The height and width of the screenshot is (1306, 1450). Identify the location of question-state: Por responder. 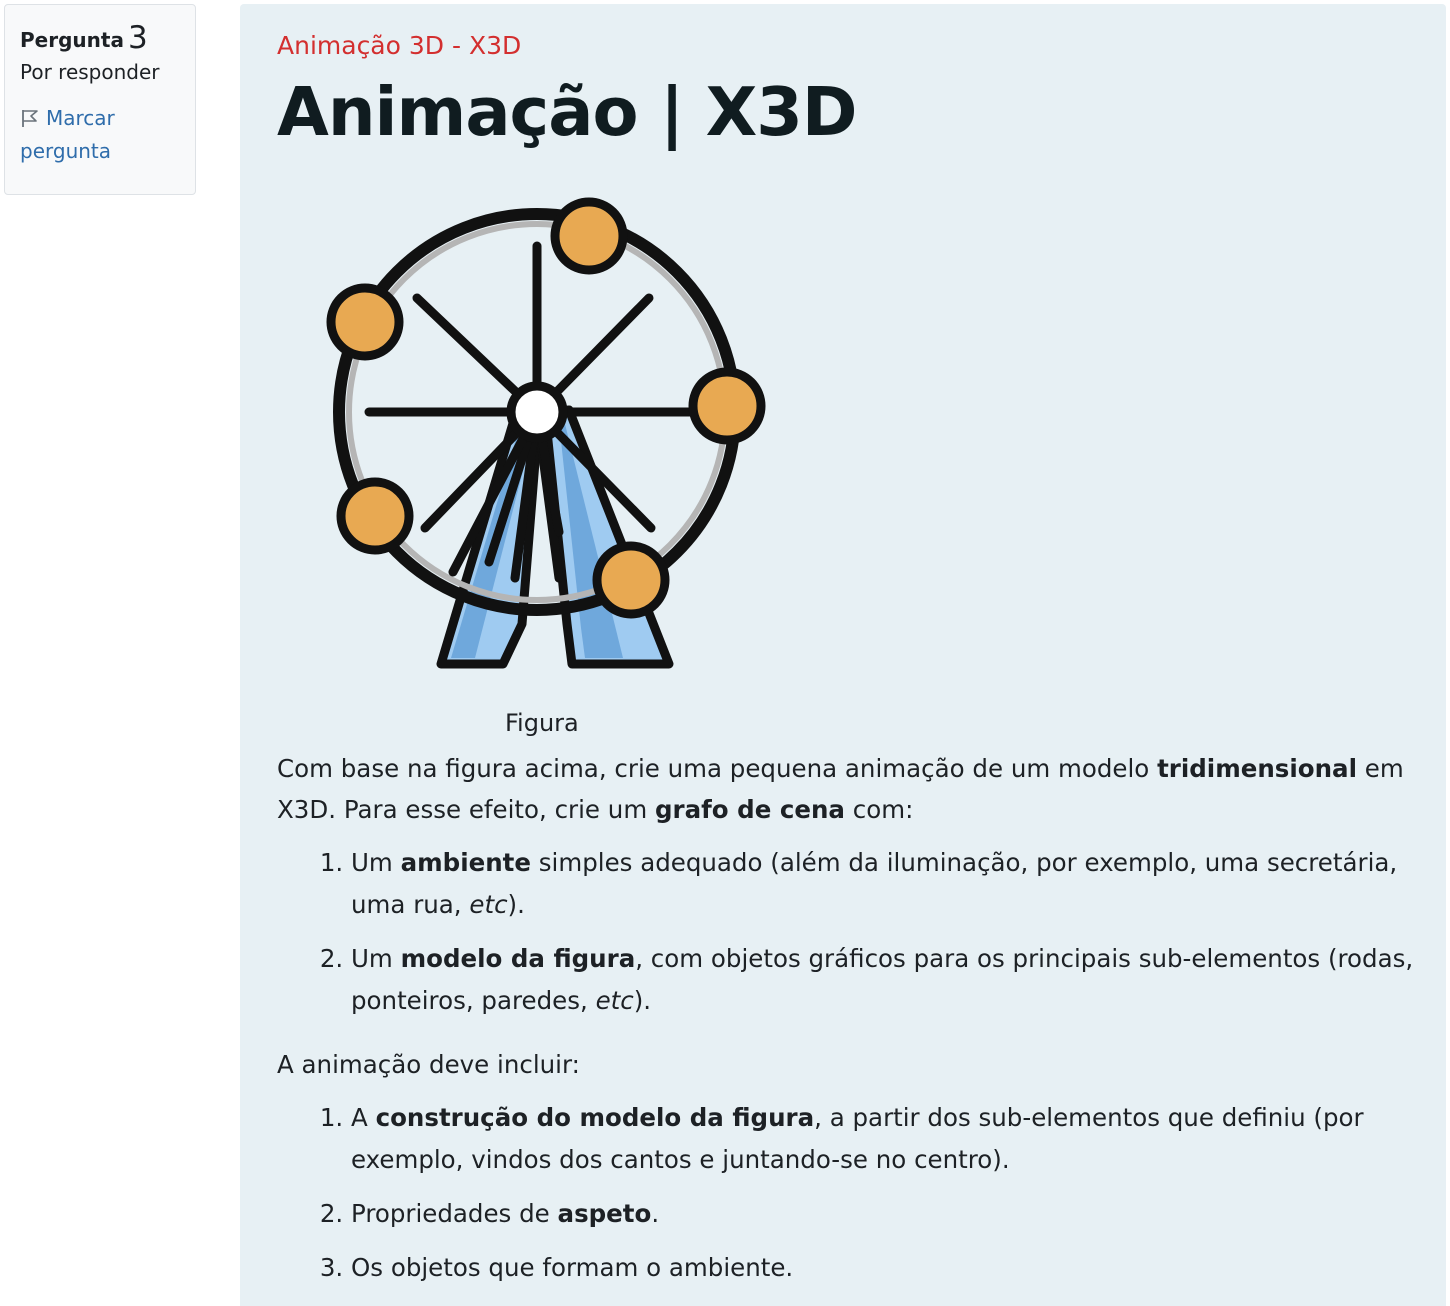
(90, 72).